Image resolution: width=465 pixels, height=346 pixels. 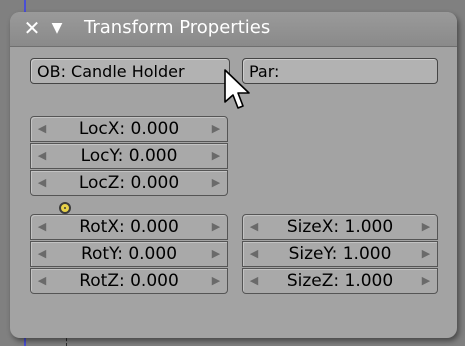 I want to click on rot-y-field: ◀ RotY: 0.000 ▶, so click(x=129, y=254).